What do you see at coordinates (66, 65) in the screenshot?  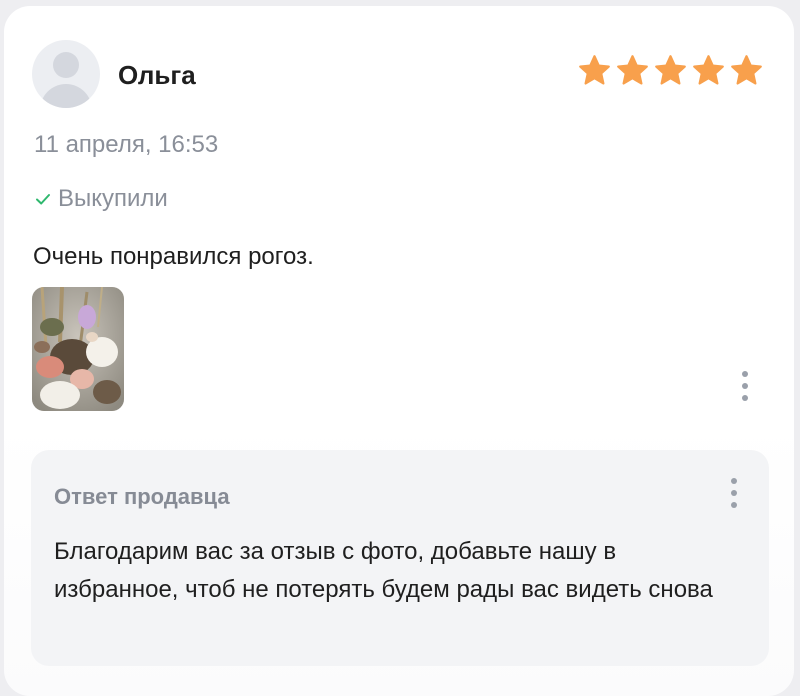 I see `avatar-head` at bounding box center [66, 65].